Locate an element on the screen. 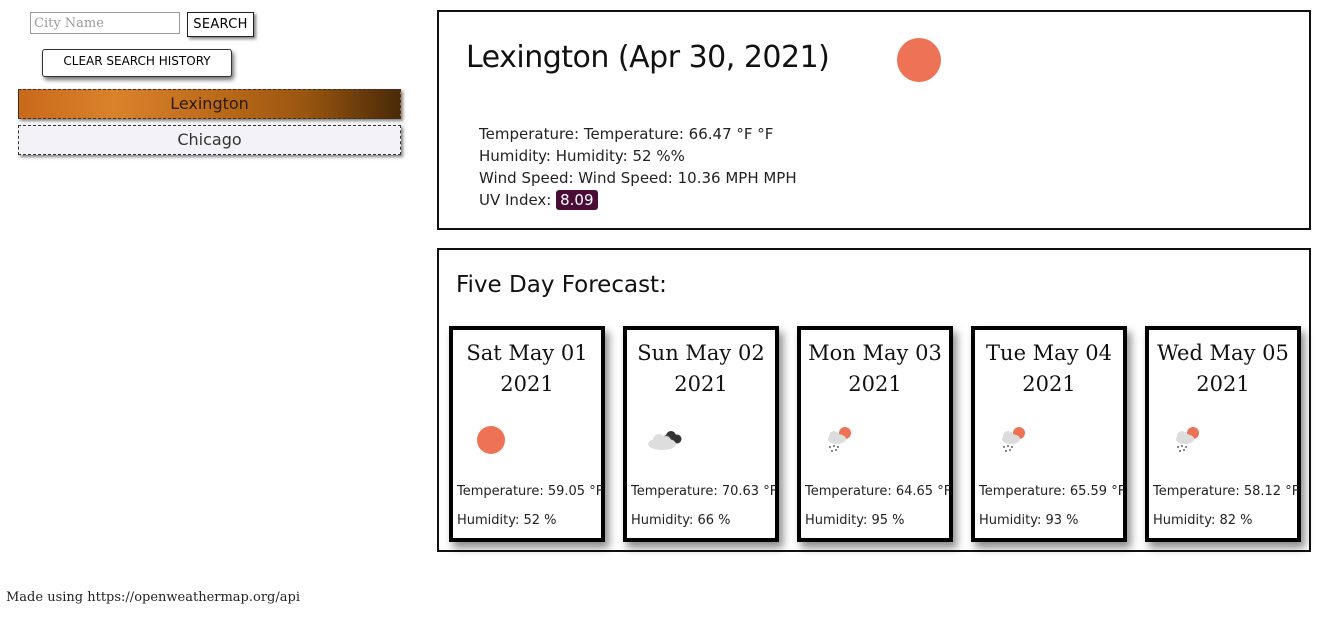  current-humidity: Humidity: Humidity: 52 %% is located at coordinates (582, 156).